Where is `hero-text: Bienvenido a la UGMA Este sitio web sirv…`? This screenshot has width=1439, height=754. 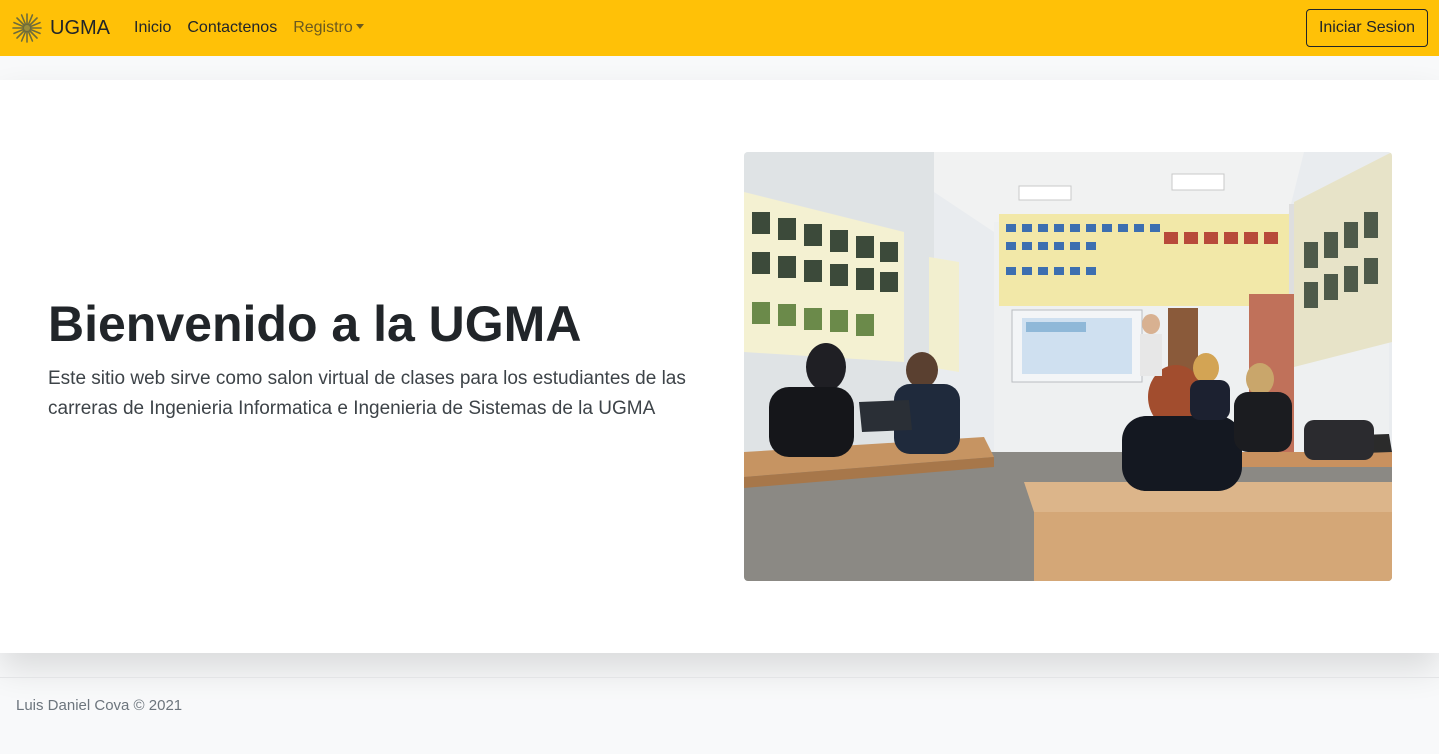
hero-text: Bienvenido a la UGMA Este sitio web sirv… is located at coordinates (378, 359).